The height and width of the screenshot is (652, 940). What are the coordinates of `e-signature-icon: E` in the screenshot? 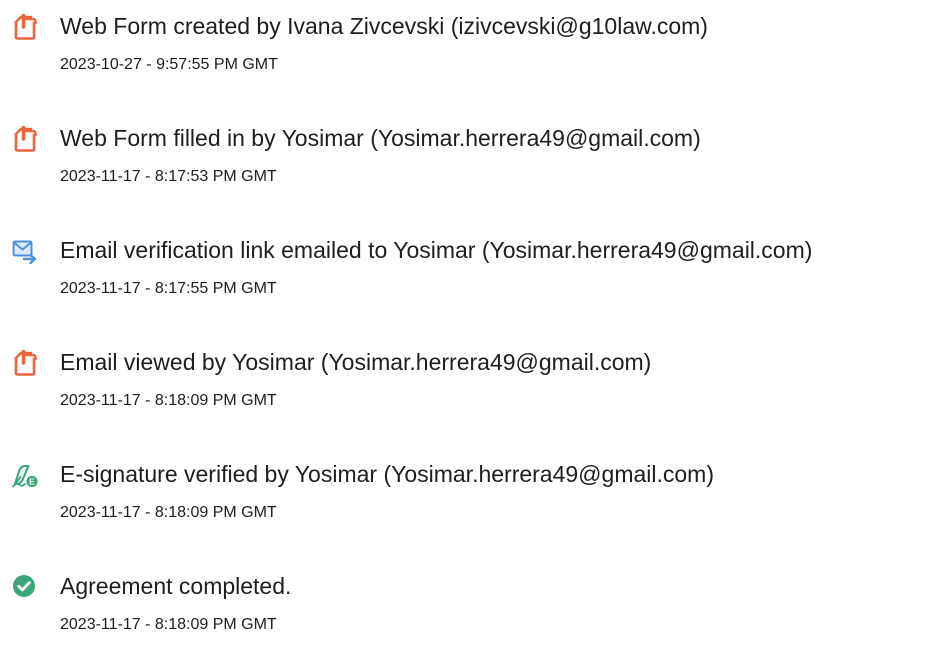 It's located at (25, 475).